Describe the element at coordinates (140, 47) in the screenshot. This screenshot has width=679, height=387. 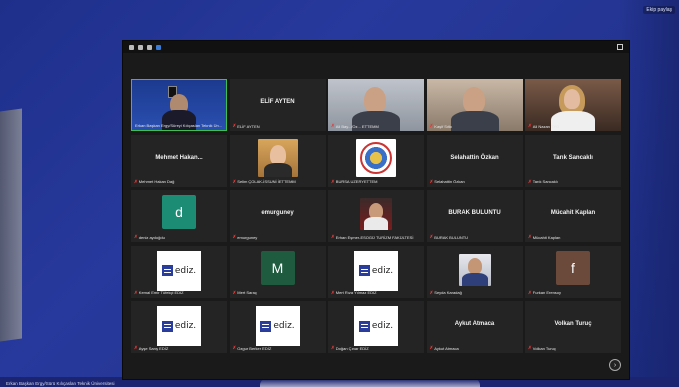
I see `window-minimize-icon` at that location.